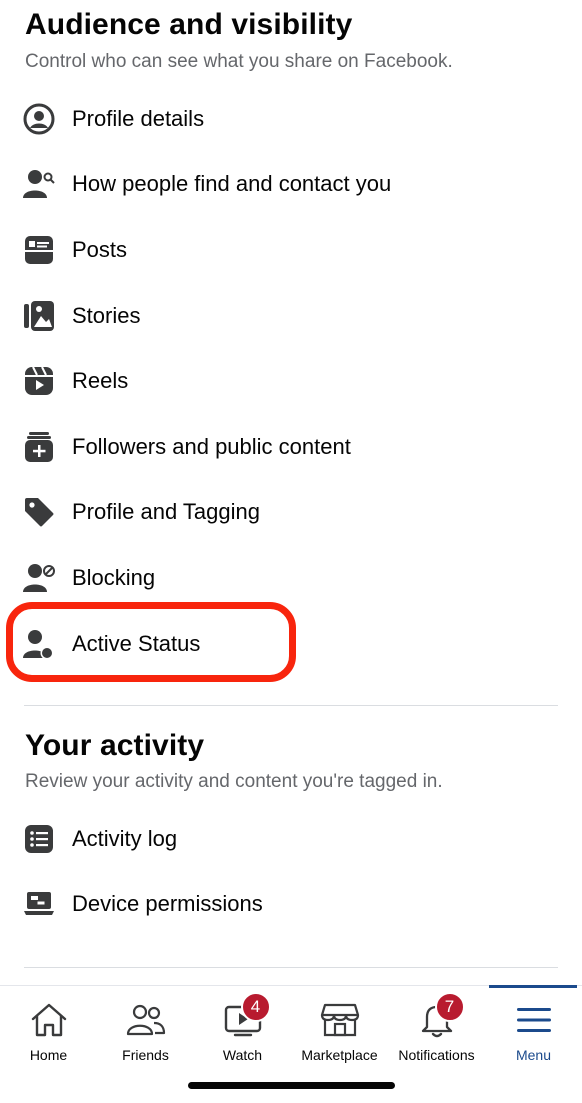 This screenshot has height=1103, width=582. I want to click on tab-label: Notifications, so click(436, 1055).